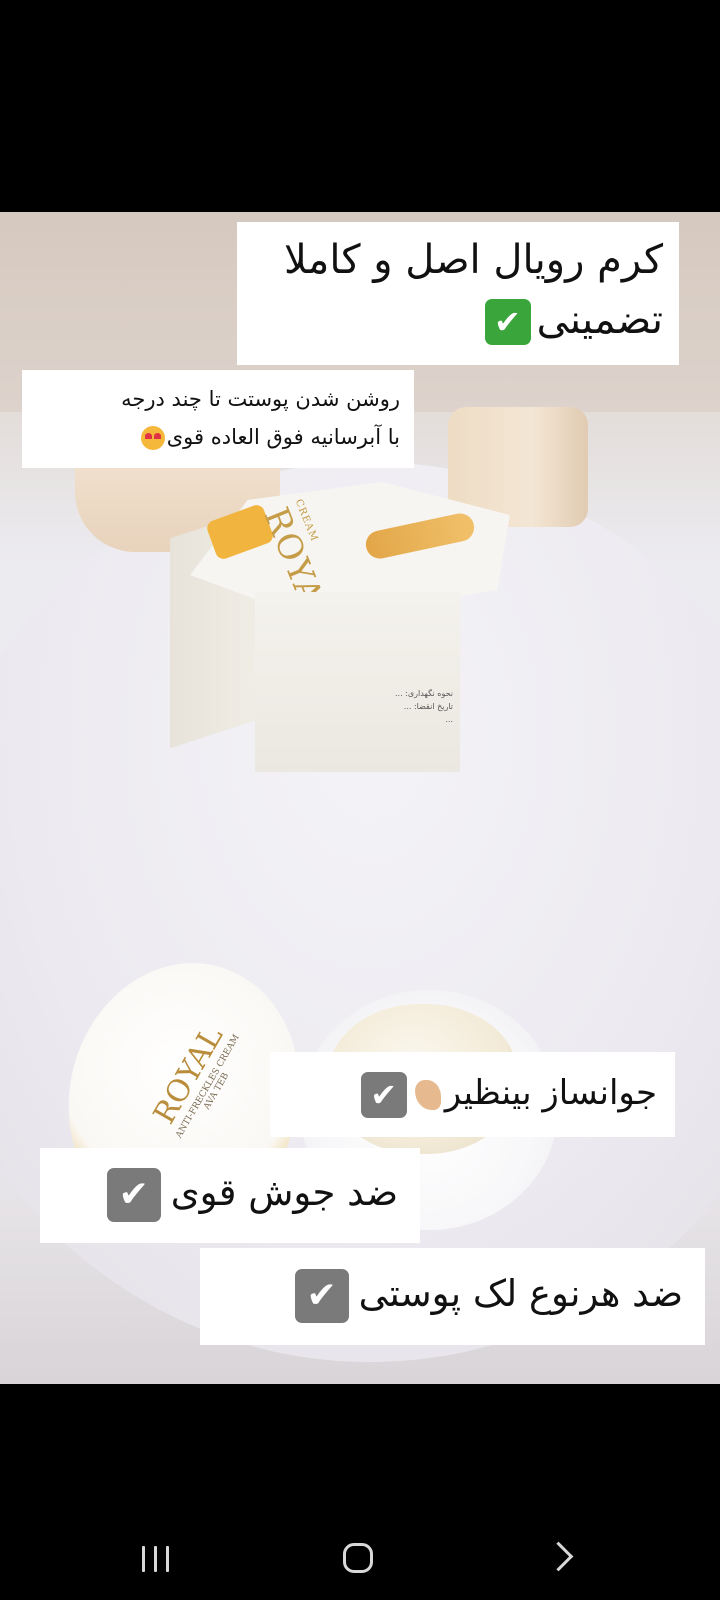 This screenshot has width=720, height=1600. I want to click on feature-line: ضد هرنوع لک پوستی✔, so click(446, 1294).